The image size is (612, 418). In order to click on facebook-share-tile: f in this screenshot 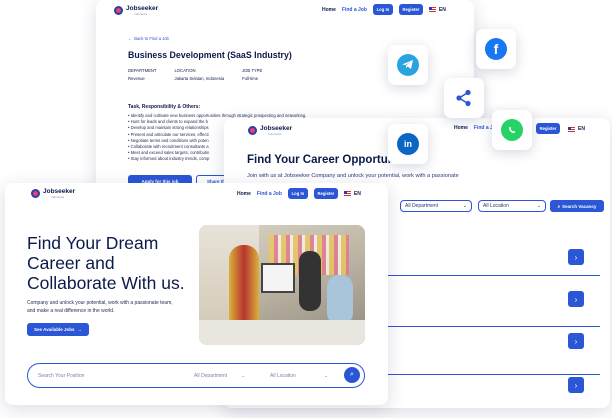, I will do `click(496, 49)`.